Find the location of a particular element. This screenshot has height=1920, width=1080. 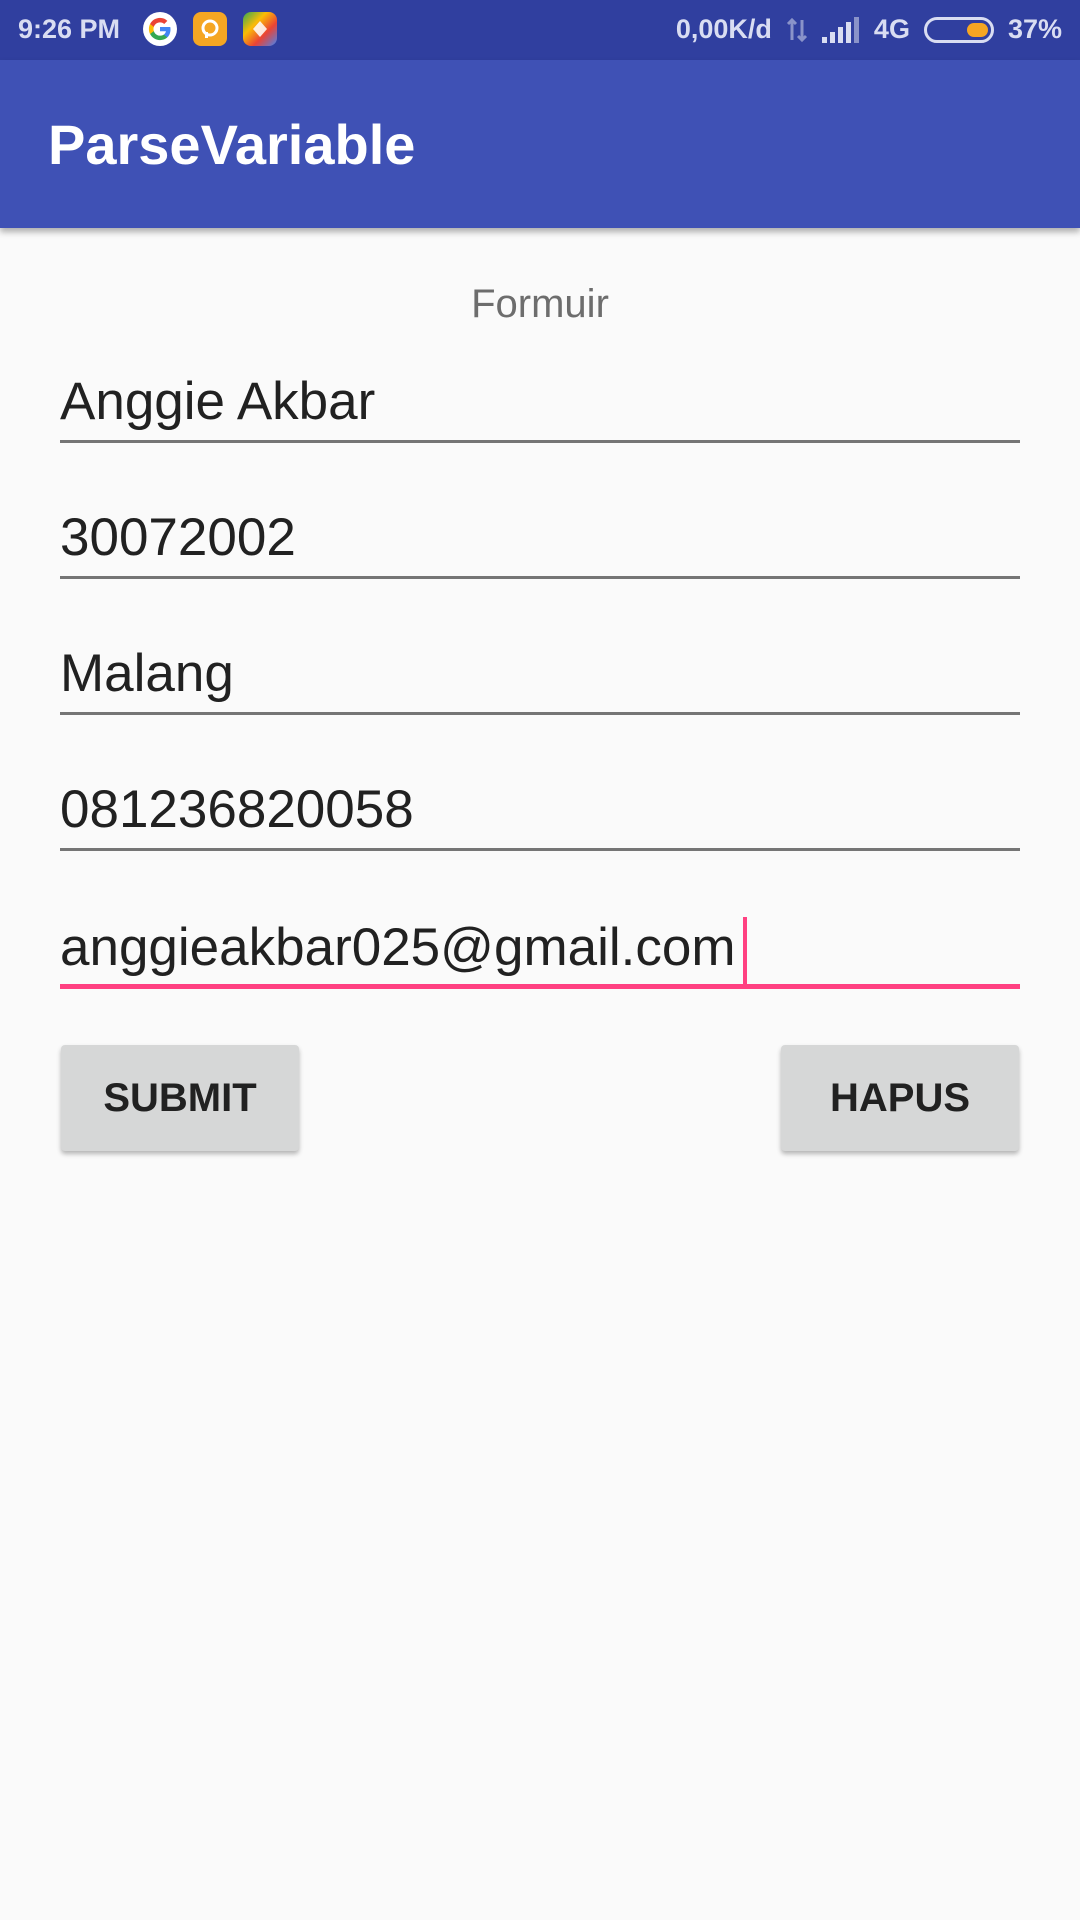

notification-icons is located at coordinates (210, 29).